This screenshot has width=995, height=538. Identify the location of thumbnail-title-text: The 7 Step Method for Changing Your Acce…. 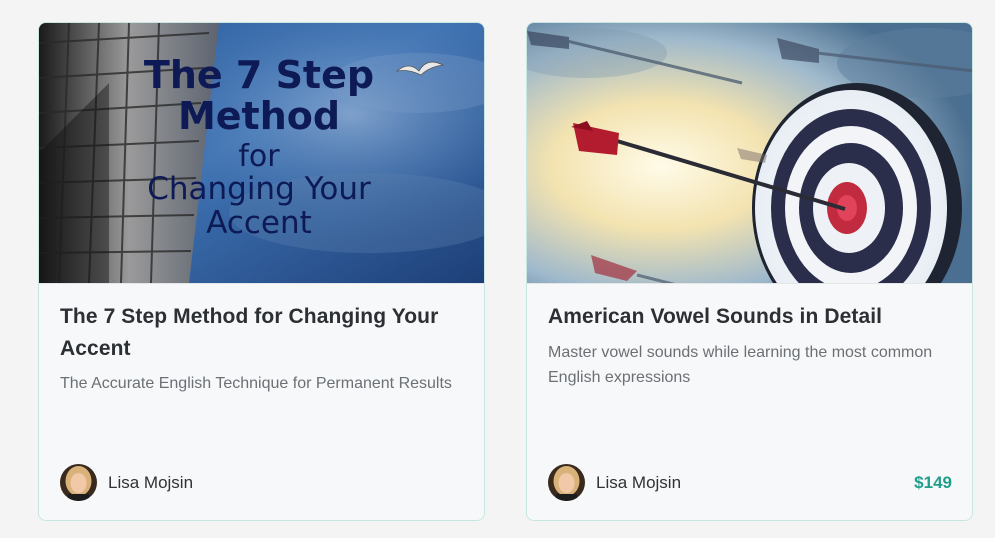
(259, 147).